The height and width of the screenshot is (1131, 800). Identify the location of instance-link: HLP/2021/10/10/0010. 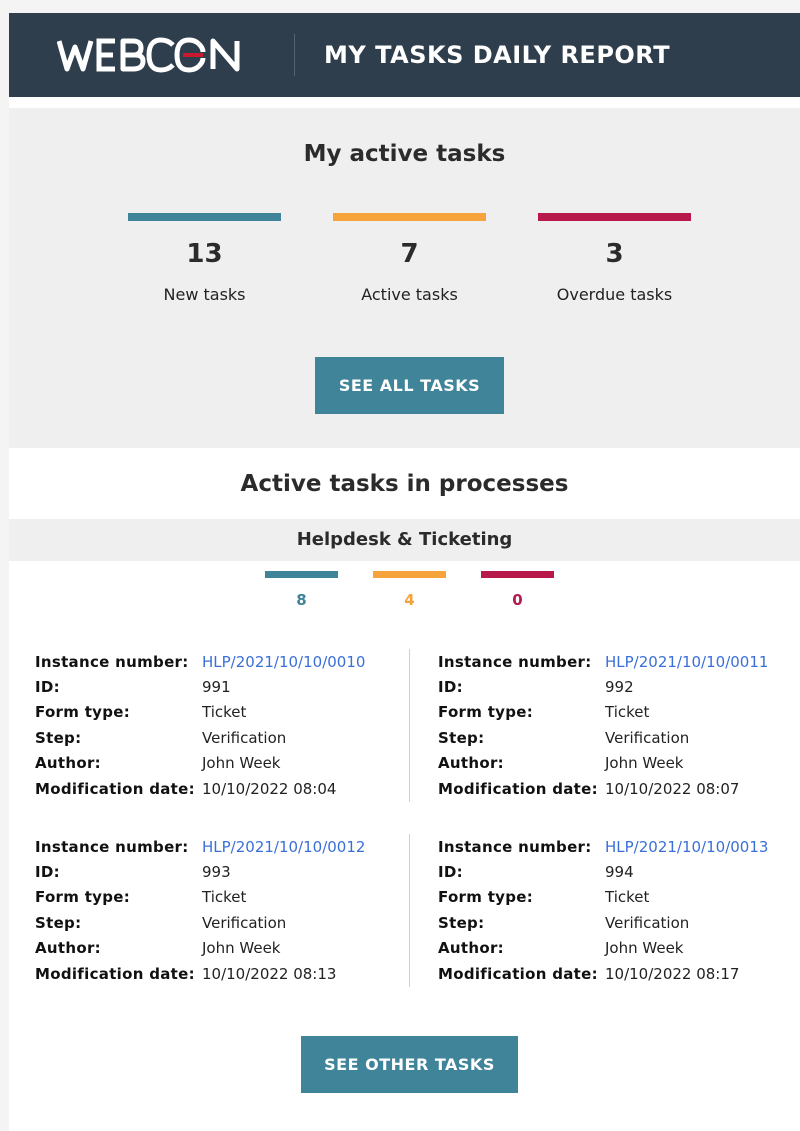
(283, 662).